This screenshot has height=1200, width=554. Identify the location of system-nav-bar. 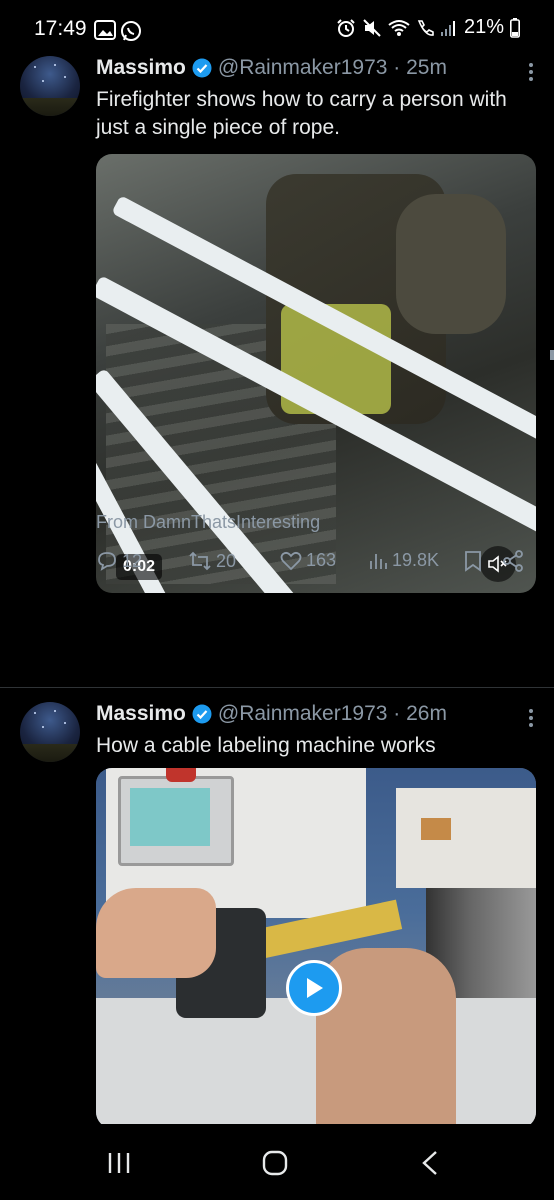
(277, 1162).